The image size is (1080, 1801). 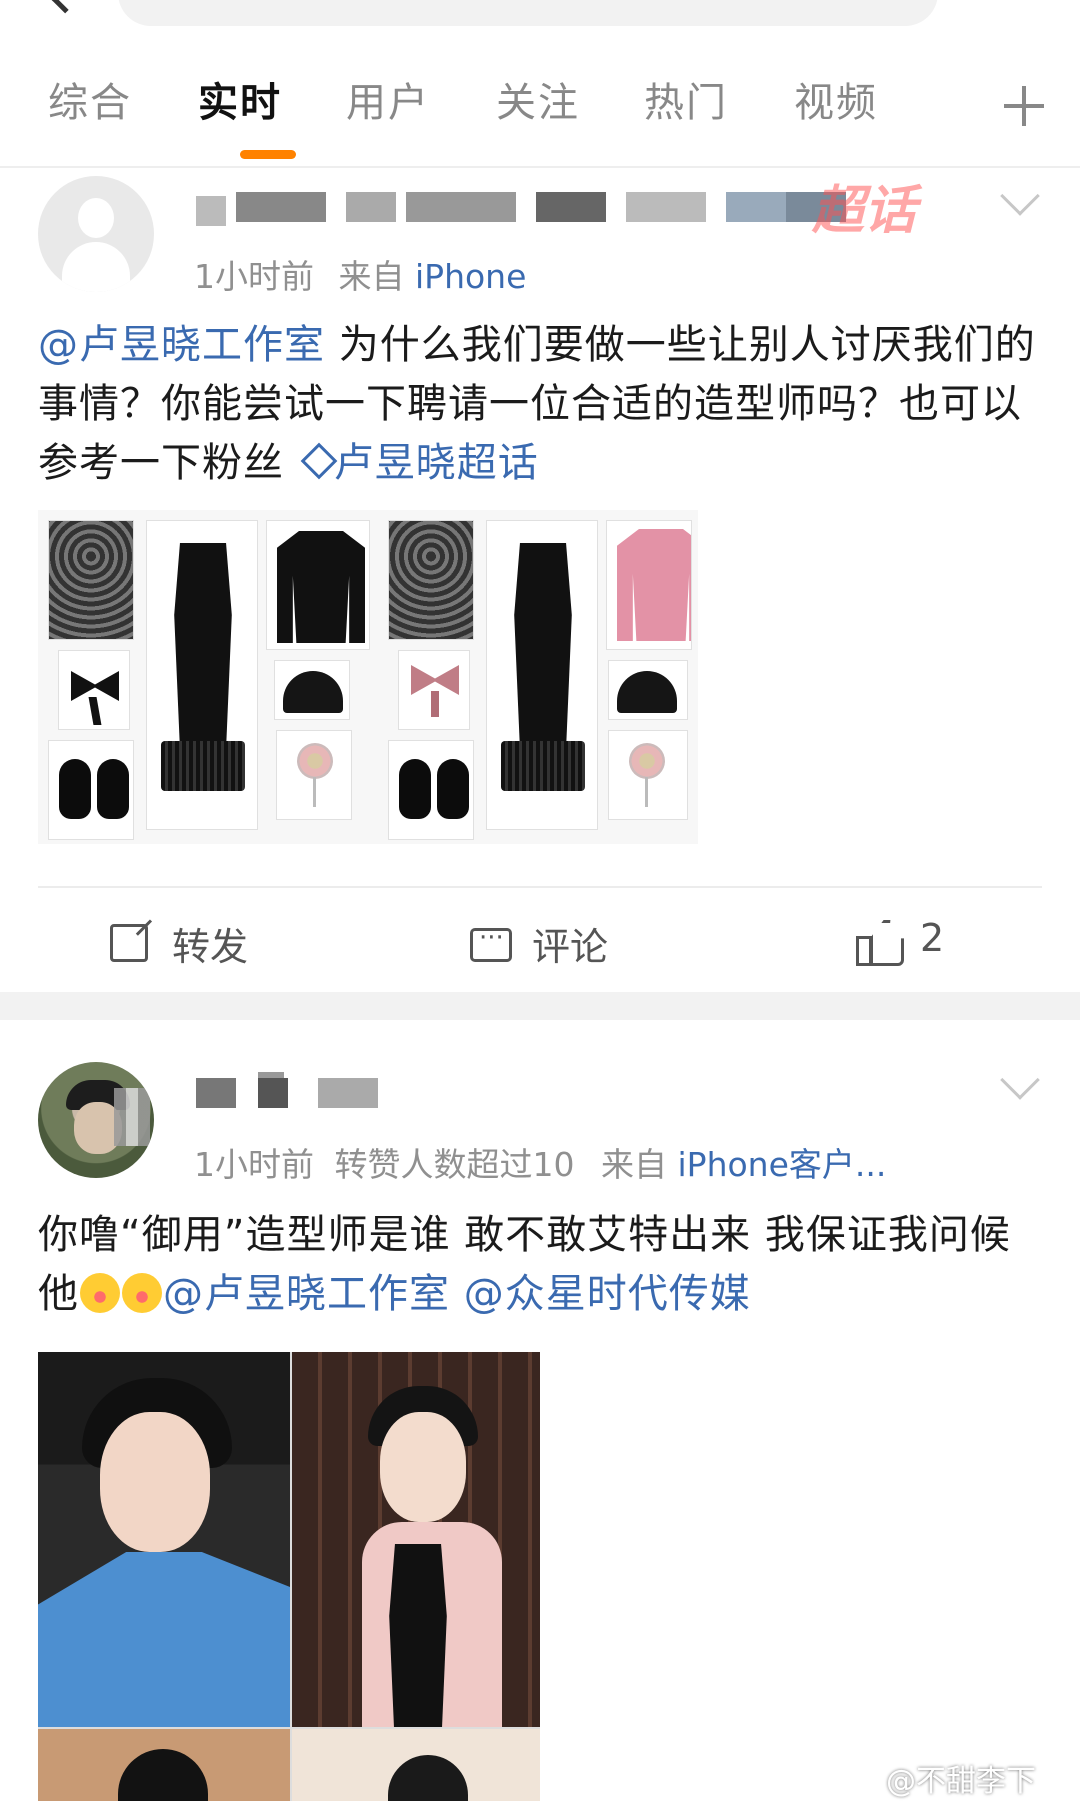 I want to click on tab-realtime: 实时, so click(x=240, y=99).